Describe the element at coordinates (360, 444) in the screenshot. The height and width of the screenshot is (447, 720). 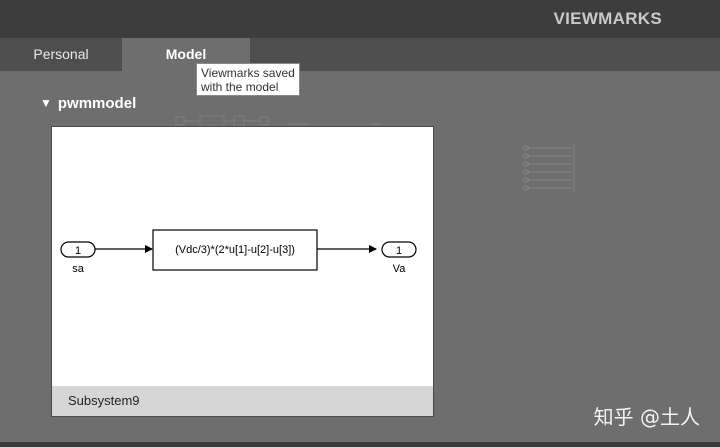
I see `bottom-border` at that location.